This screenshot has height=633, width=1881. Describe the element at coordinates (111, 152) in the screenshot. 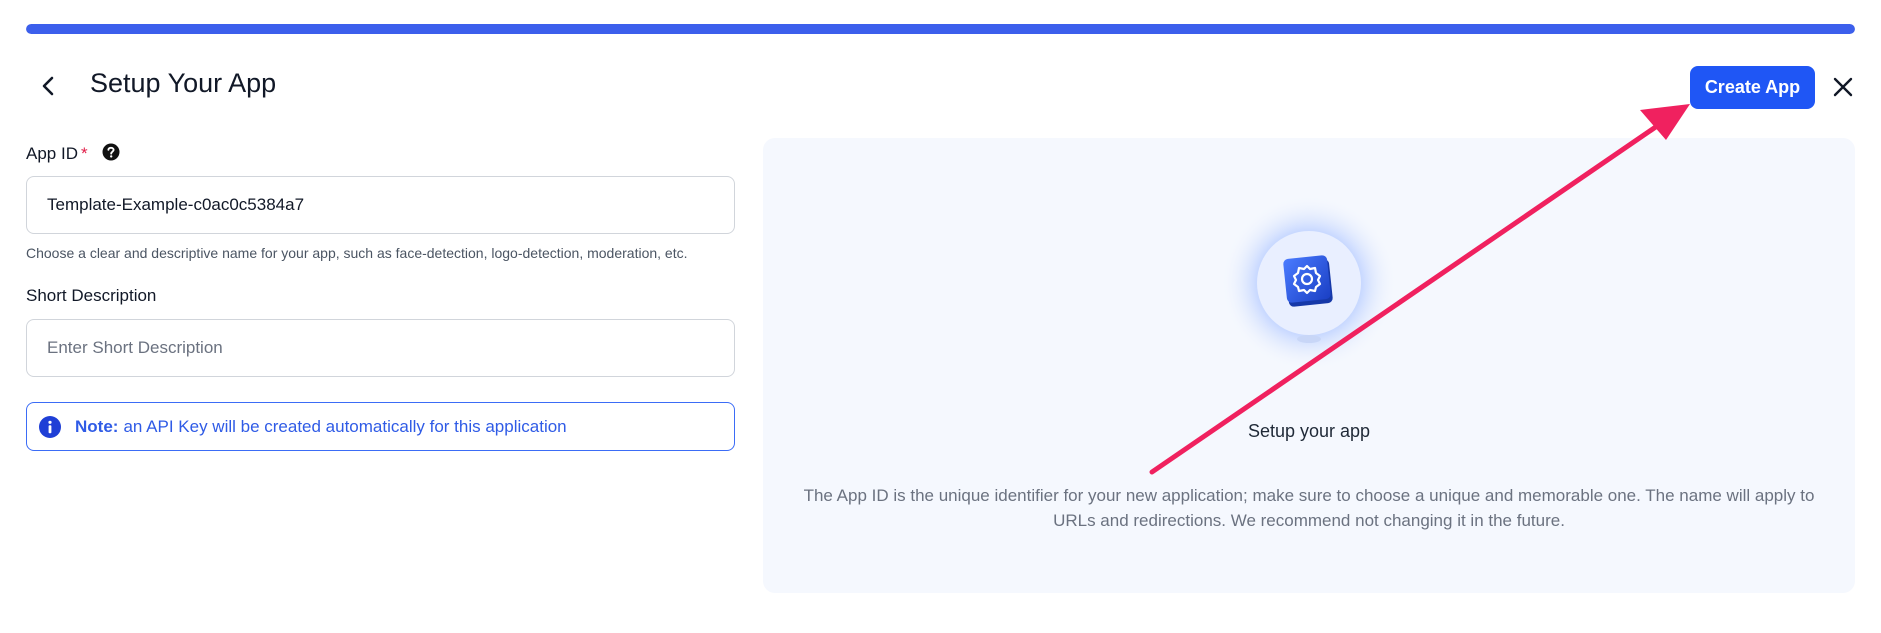

I see `question-circle-icon` at that location.